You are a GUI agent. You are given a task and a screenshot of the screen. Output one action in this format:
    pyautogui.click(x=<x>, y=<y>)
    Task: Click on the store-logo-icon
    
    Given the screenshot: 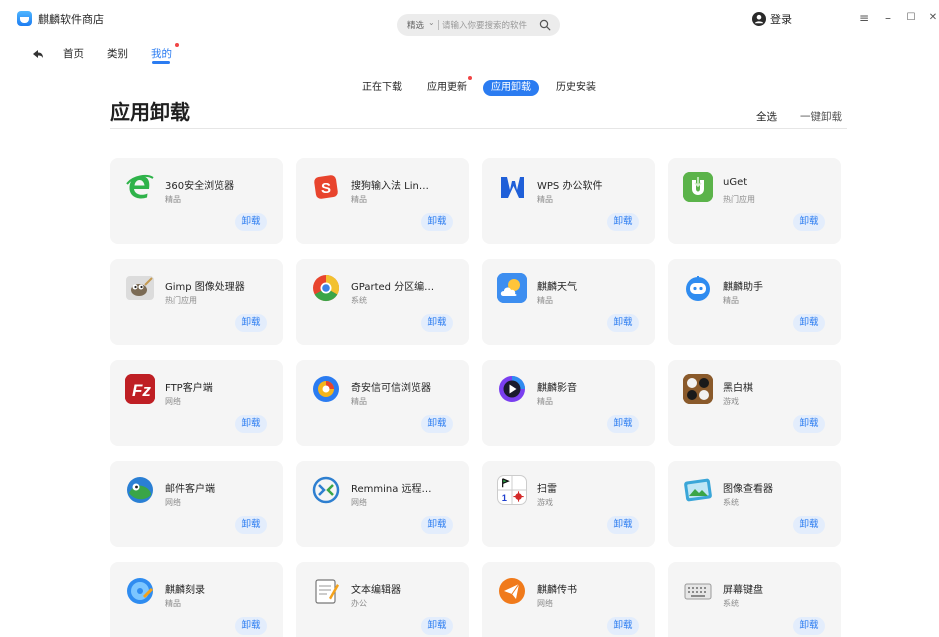 What is the action you would take?
    pyautogui.click(x=24, y=18)
    